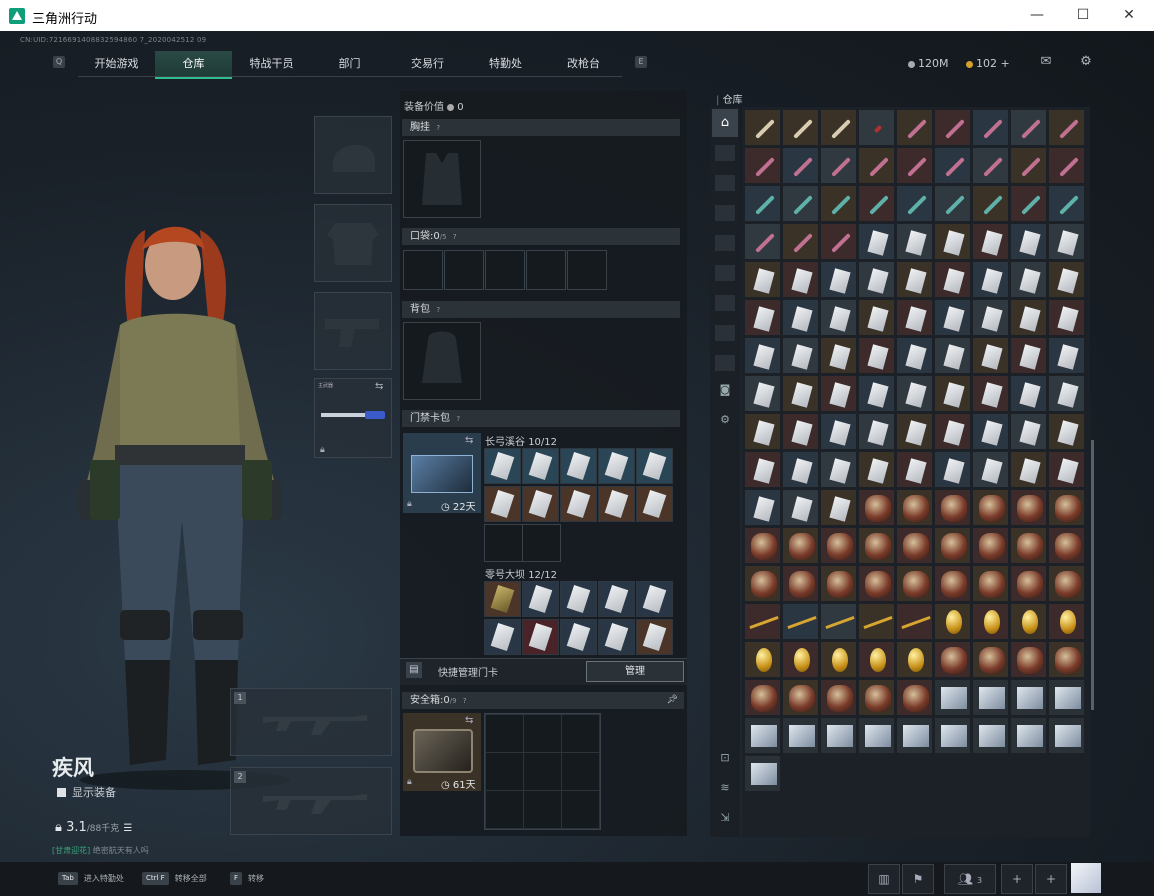  I want to click on tab-special-service: 特勤处, so click(505, 64).